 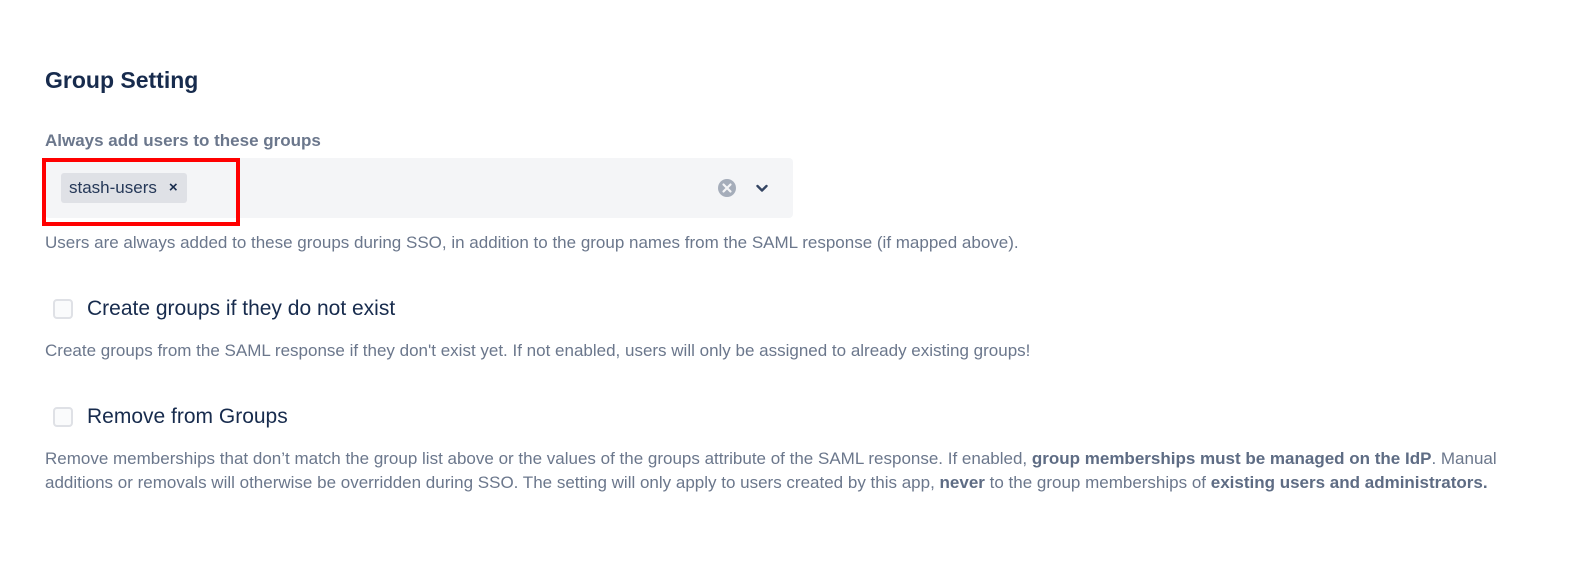 What do you see at coordinates (1349, 482) in the screenshot?
I see `remove-groups-help-bold-3: existing users and administrators.` at bounding box center [1349, 482].